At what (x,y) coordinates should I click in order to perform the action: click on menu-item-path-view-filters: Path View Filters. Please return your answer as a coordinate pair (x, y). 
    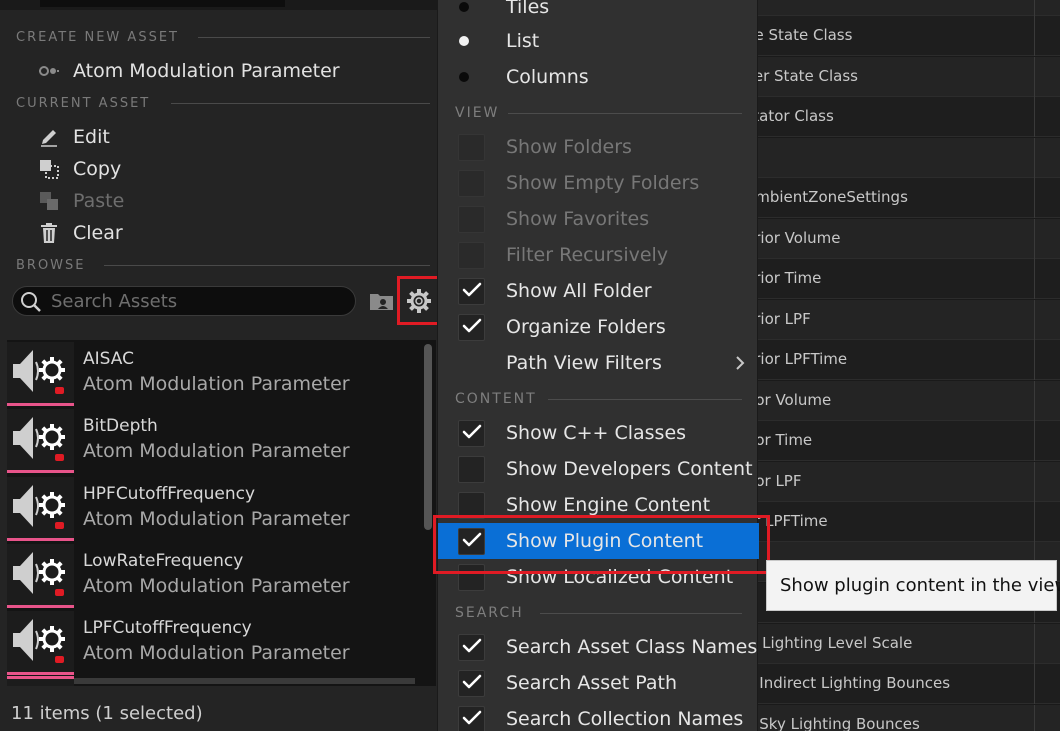
    Looking at the image, I should click on (598, 363).